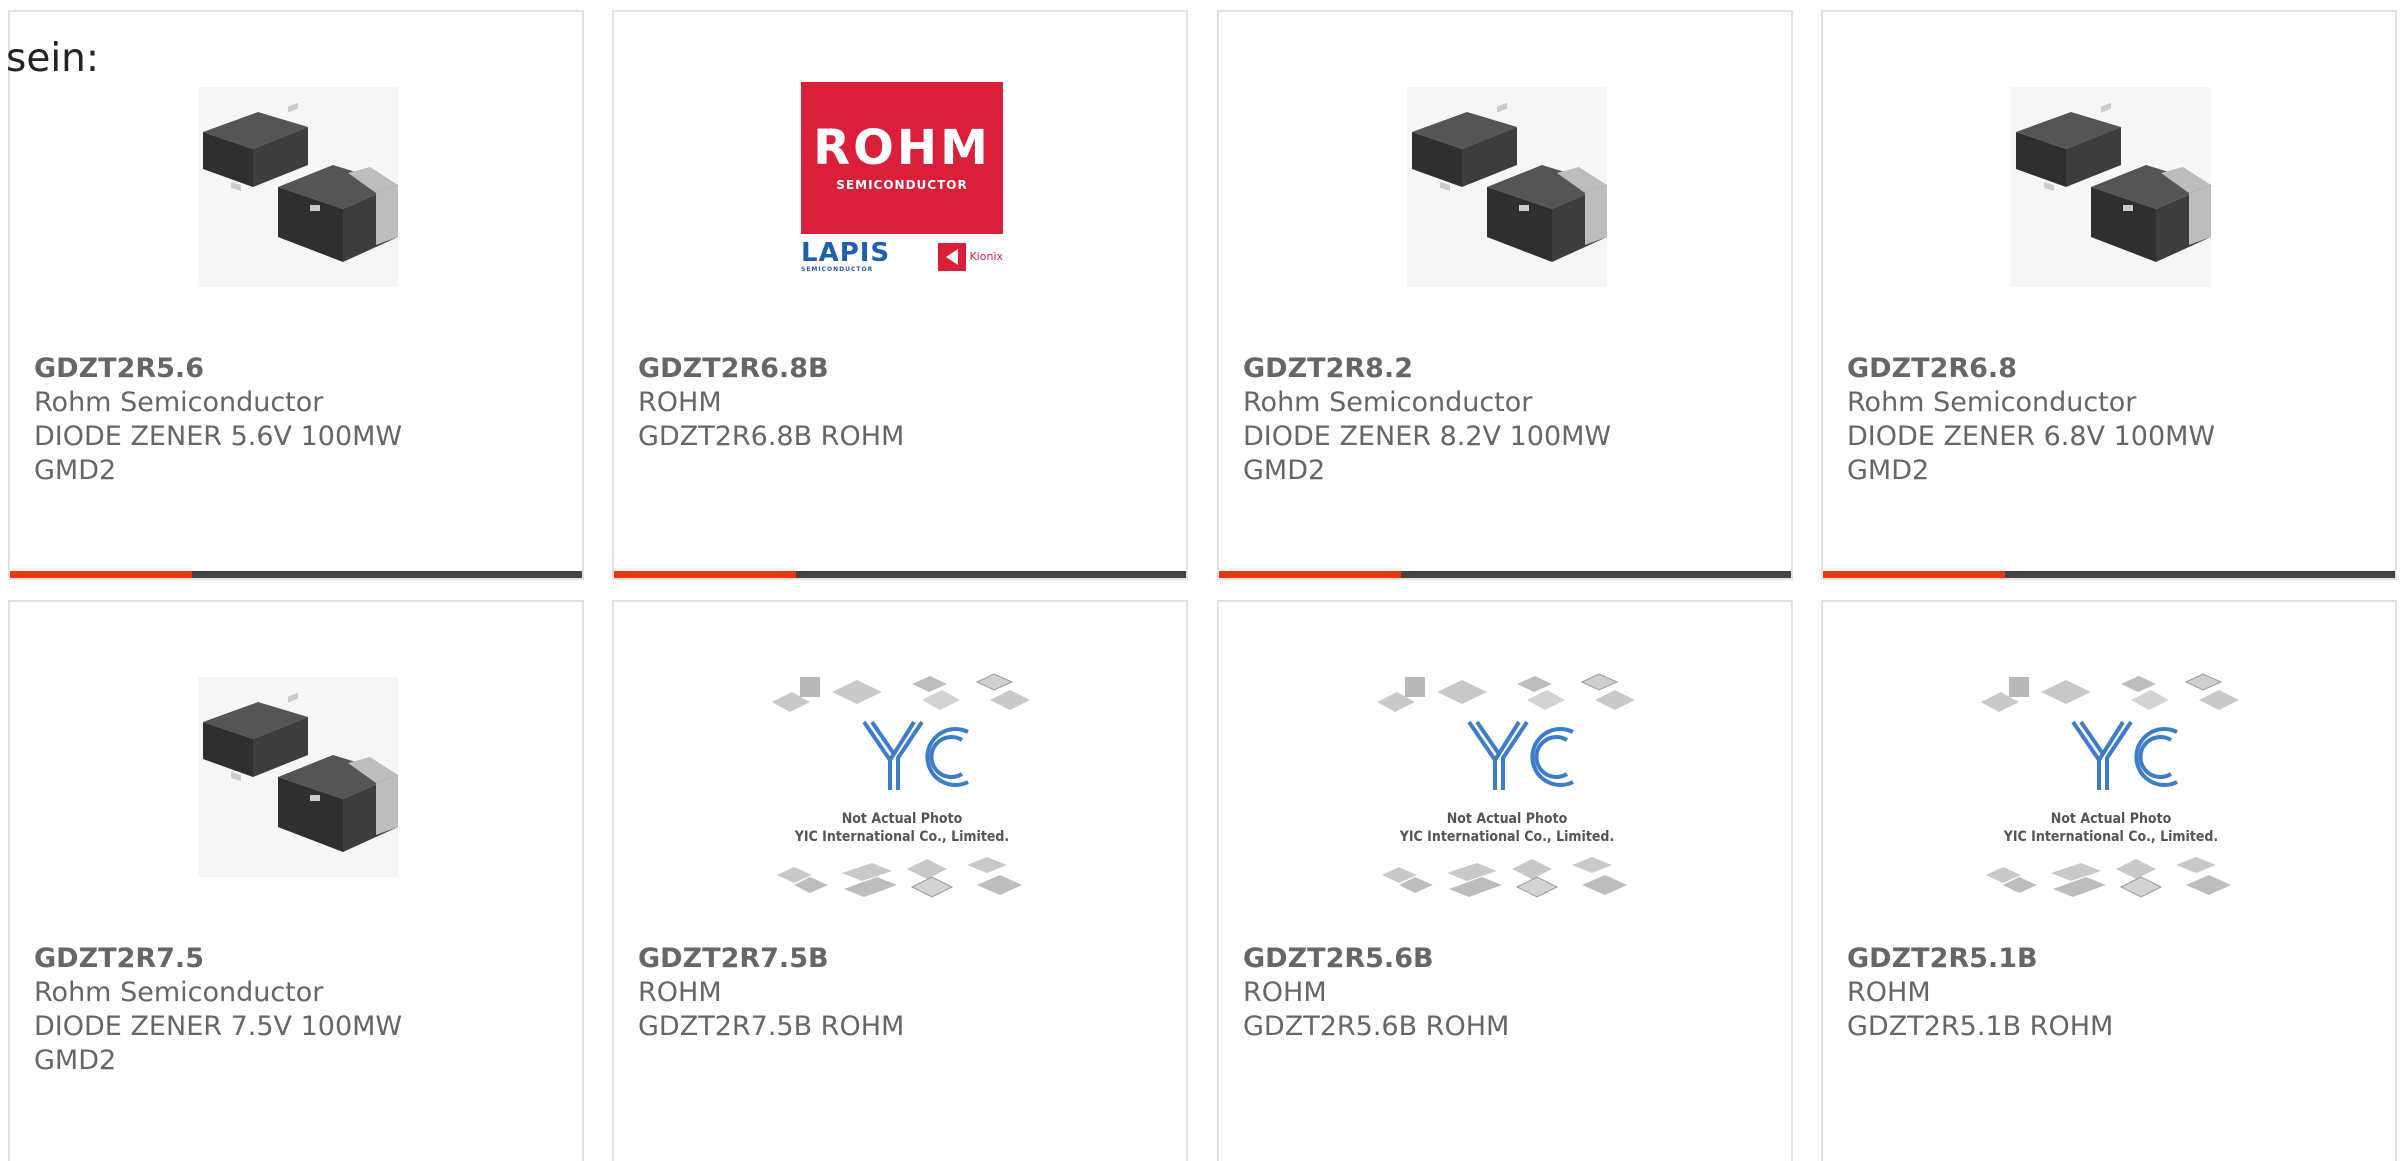 The image size is (2400, 1161). Describe the element at coordinates (1507, 369) in the screenshot. I see `part-number-link: GDZT2R8.2` at that location.